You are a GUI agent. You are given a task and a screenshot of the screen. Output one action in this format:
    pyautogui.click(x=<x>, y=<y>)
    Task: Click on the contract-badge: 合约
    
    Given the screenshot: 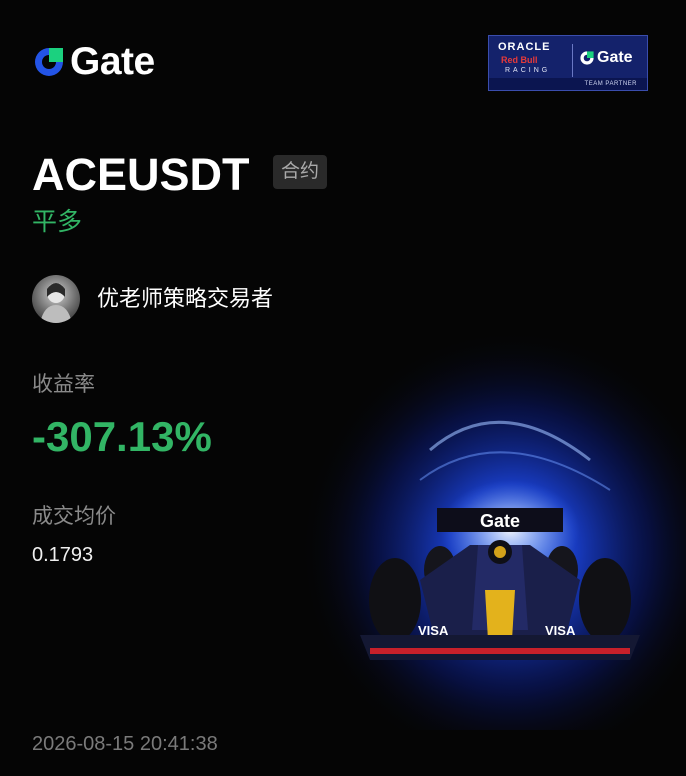 What is the action you would take?
    pyautogui.click(x=300, y=172)
    